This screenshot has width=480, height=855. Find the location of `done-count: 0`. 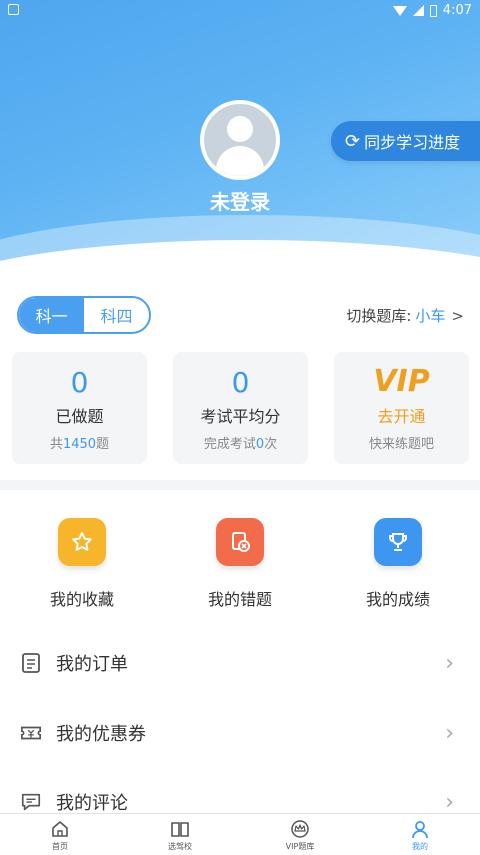

done-count: 0 is located at coordinates (79, 382).